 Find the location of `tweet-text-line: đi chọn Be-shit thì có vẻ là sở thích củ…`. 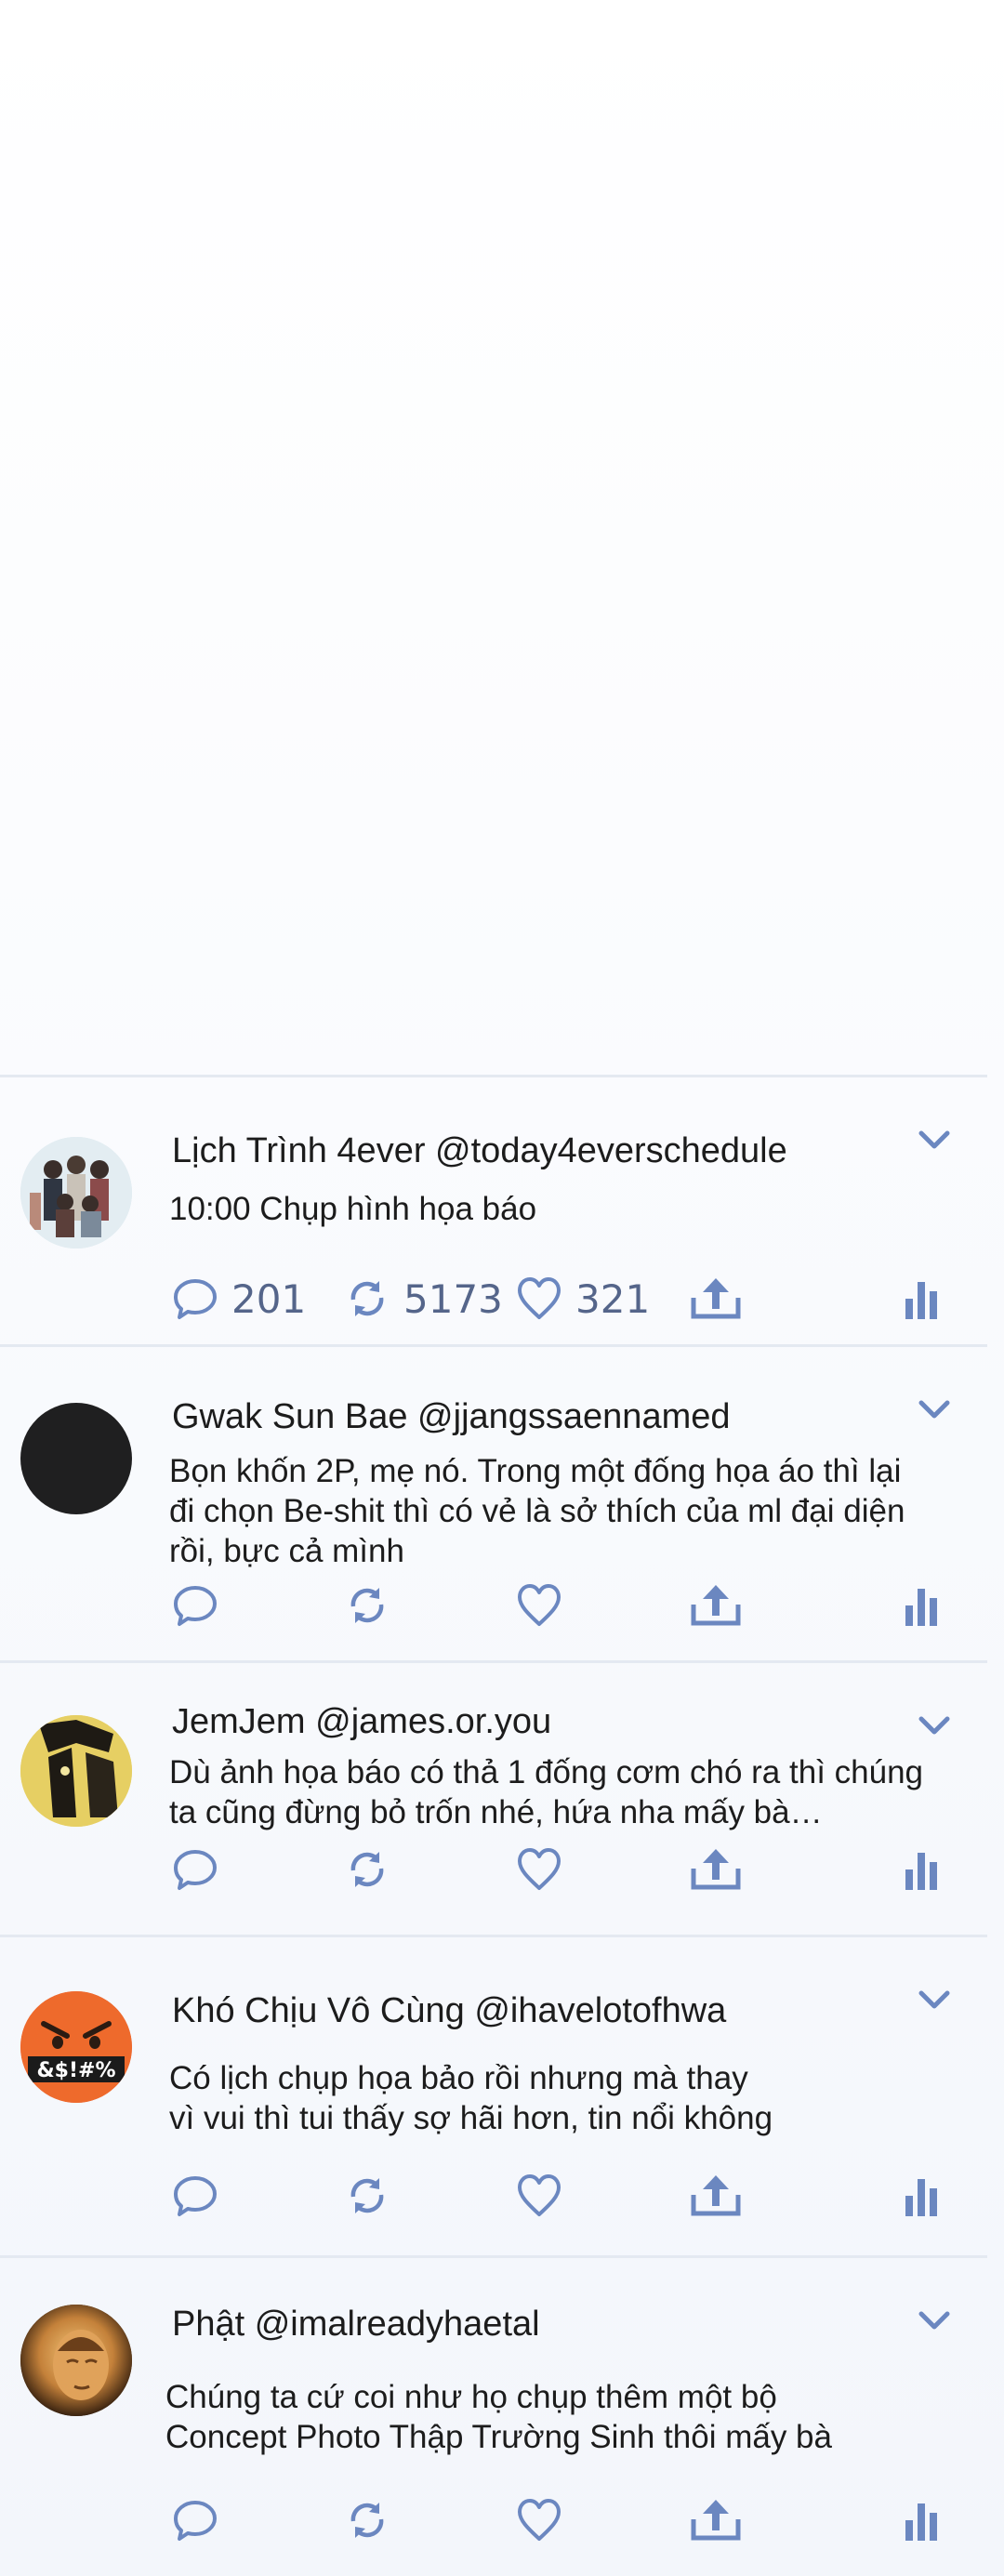

tweet-text-line: đi chọn Be-shit thì có vẻ là sở thích củ… is located at coordinates (537, 1511).